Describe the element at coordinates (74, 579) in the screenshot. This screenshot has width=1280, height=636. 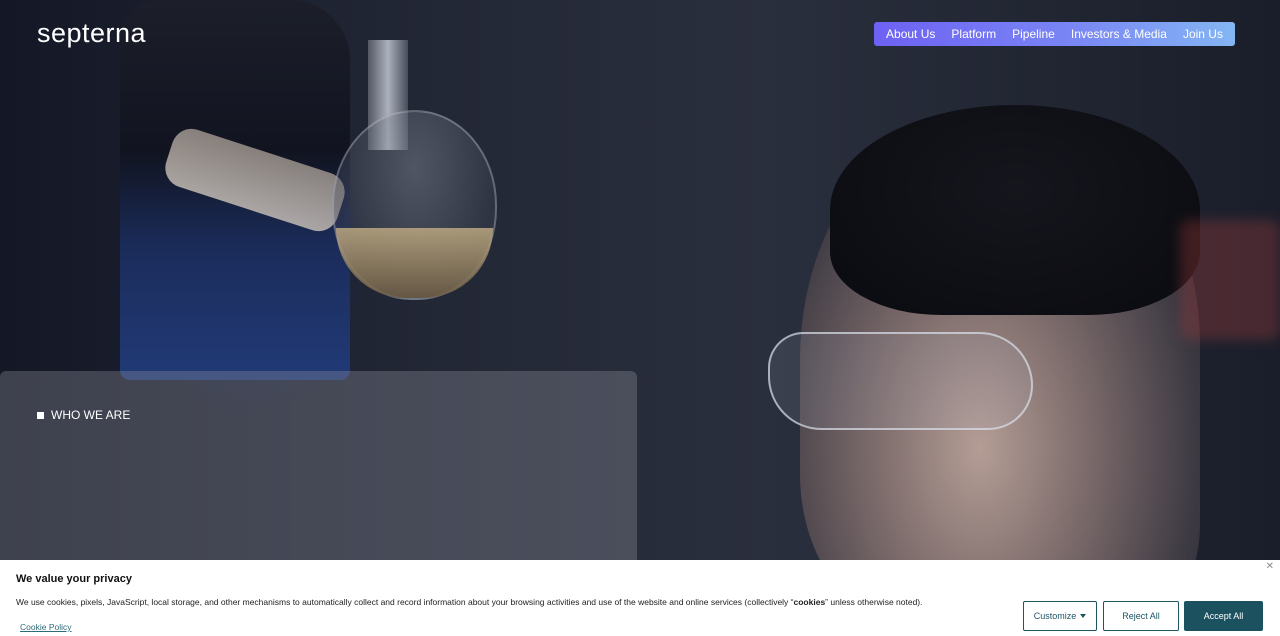
I see `cookie-title: We value your privacy` at that location.